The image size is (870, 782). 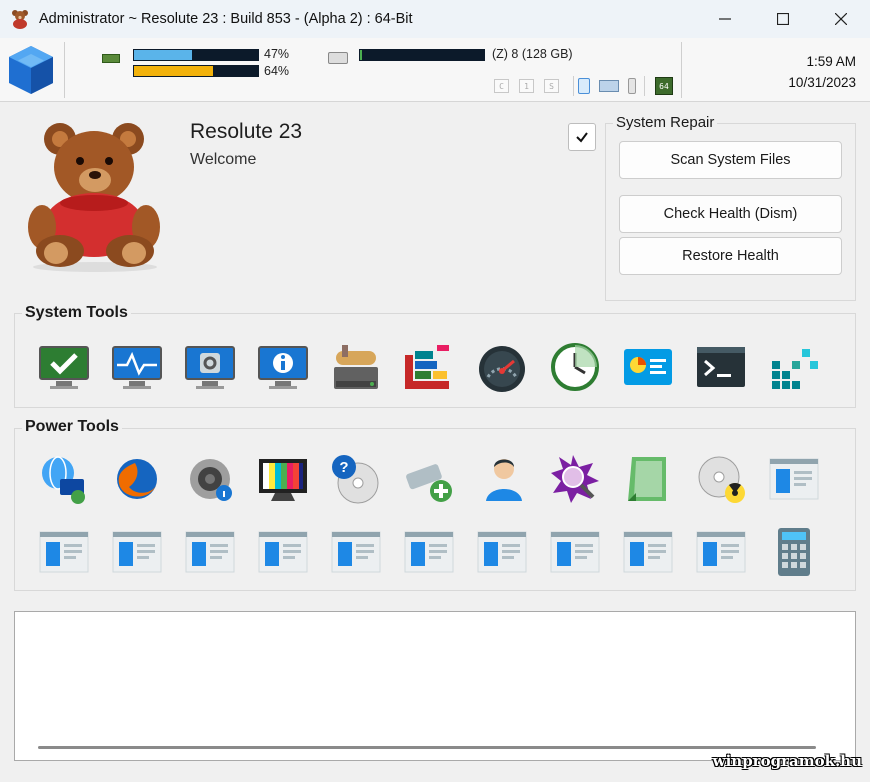 What do you see at coordinates (356, 367) in the screenshot?
I see `disk-cleanup-icon` at bounding box center [356, 367].